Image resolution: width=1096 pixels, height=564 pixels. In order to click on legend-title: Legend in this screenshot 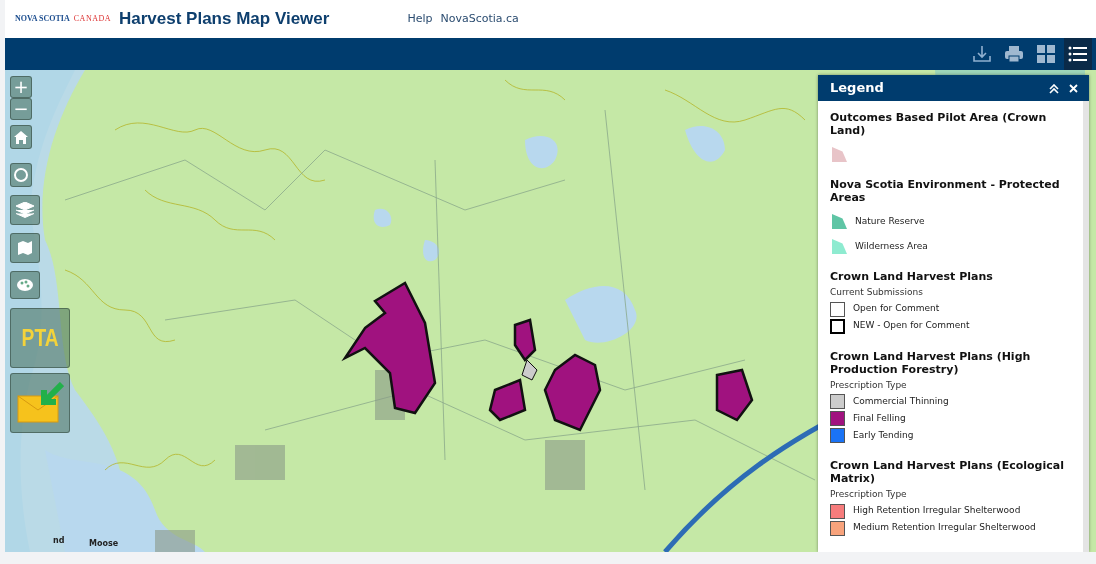, I will do `click(857, 88)`.